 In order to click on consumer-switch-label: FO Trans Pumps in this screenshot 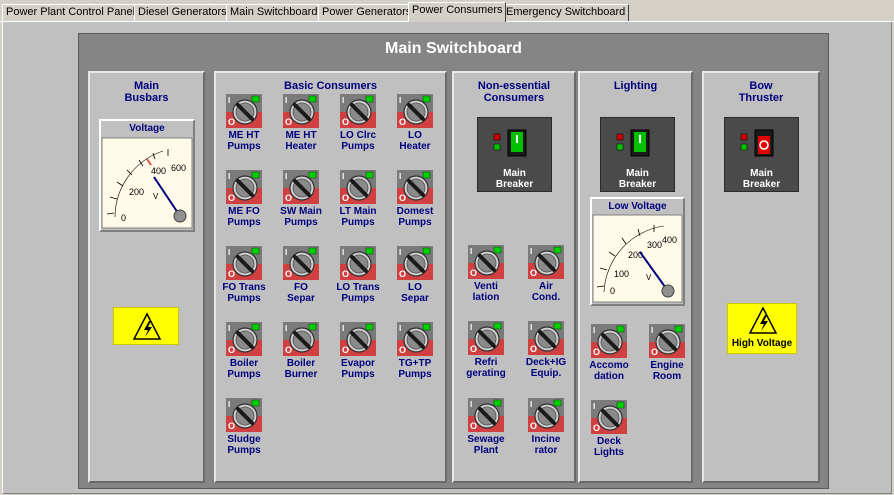, I will do `click(244, 293)`.